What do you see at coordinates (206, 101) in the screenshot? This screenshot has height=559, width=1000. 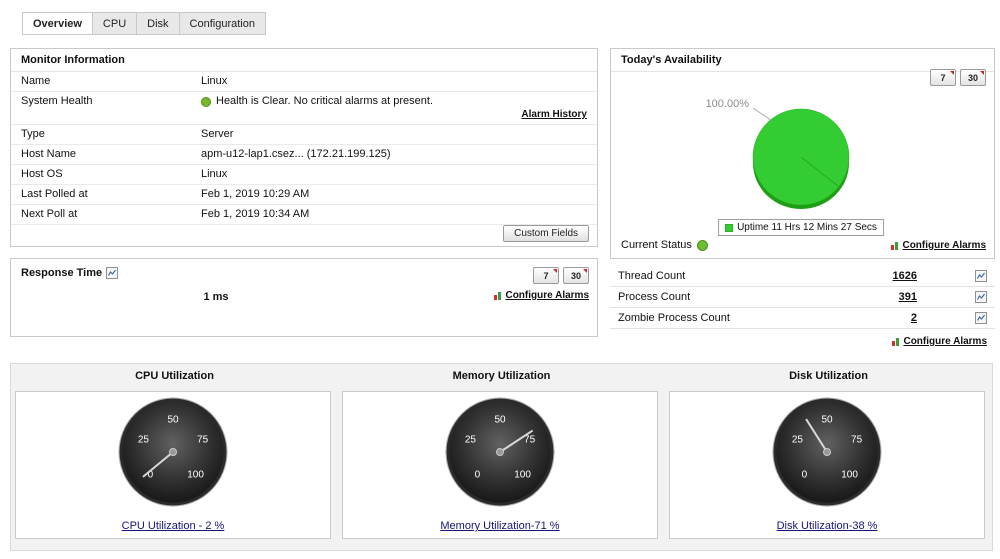 I see `health-status-dot` at bounding box center [206, 101].